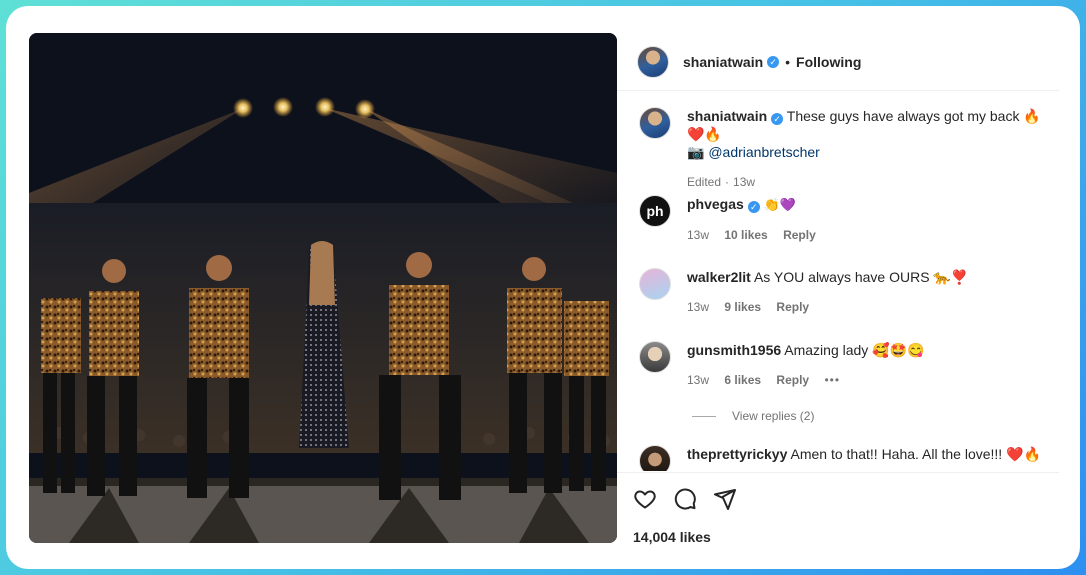 Image resolution: width=1086 pixels, height=575 pixels. Describe the element at coordinates (672, 537) in the screenshot. I see `likes-count: 14,004 likes` at that location.